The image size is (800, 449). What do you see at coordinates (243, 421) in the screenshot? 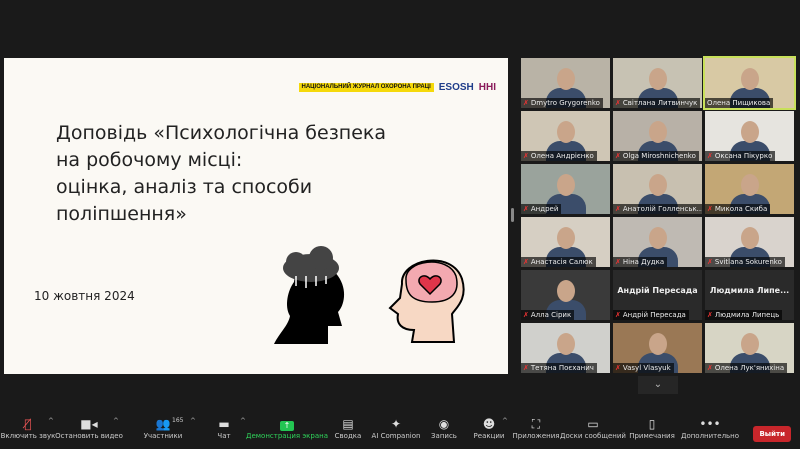
I see `chat-options-caret: ^` at bounding box center [243, 421].